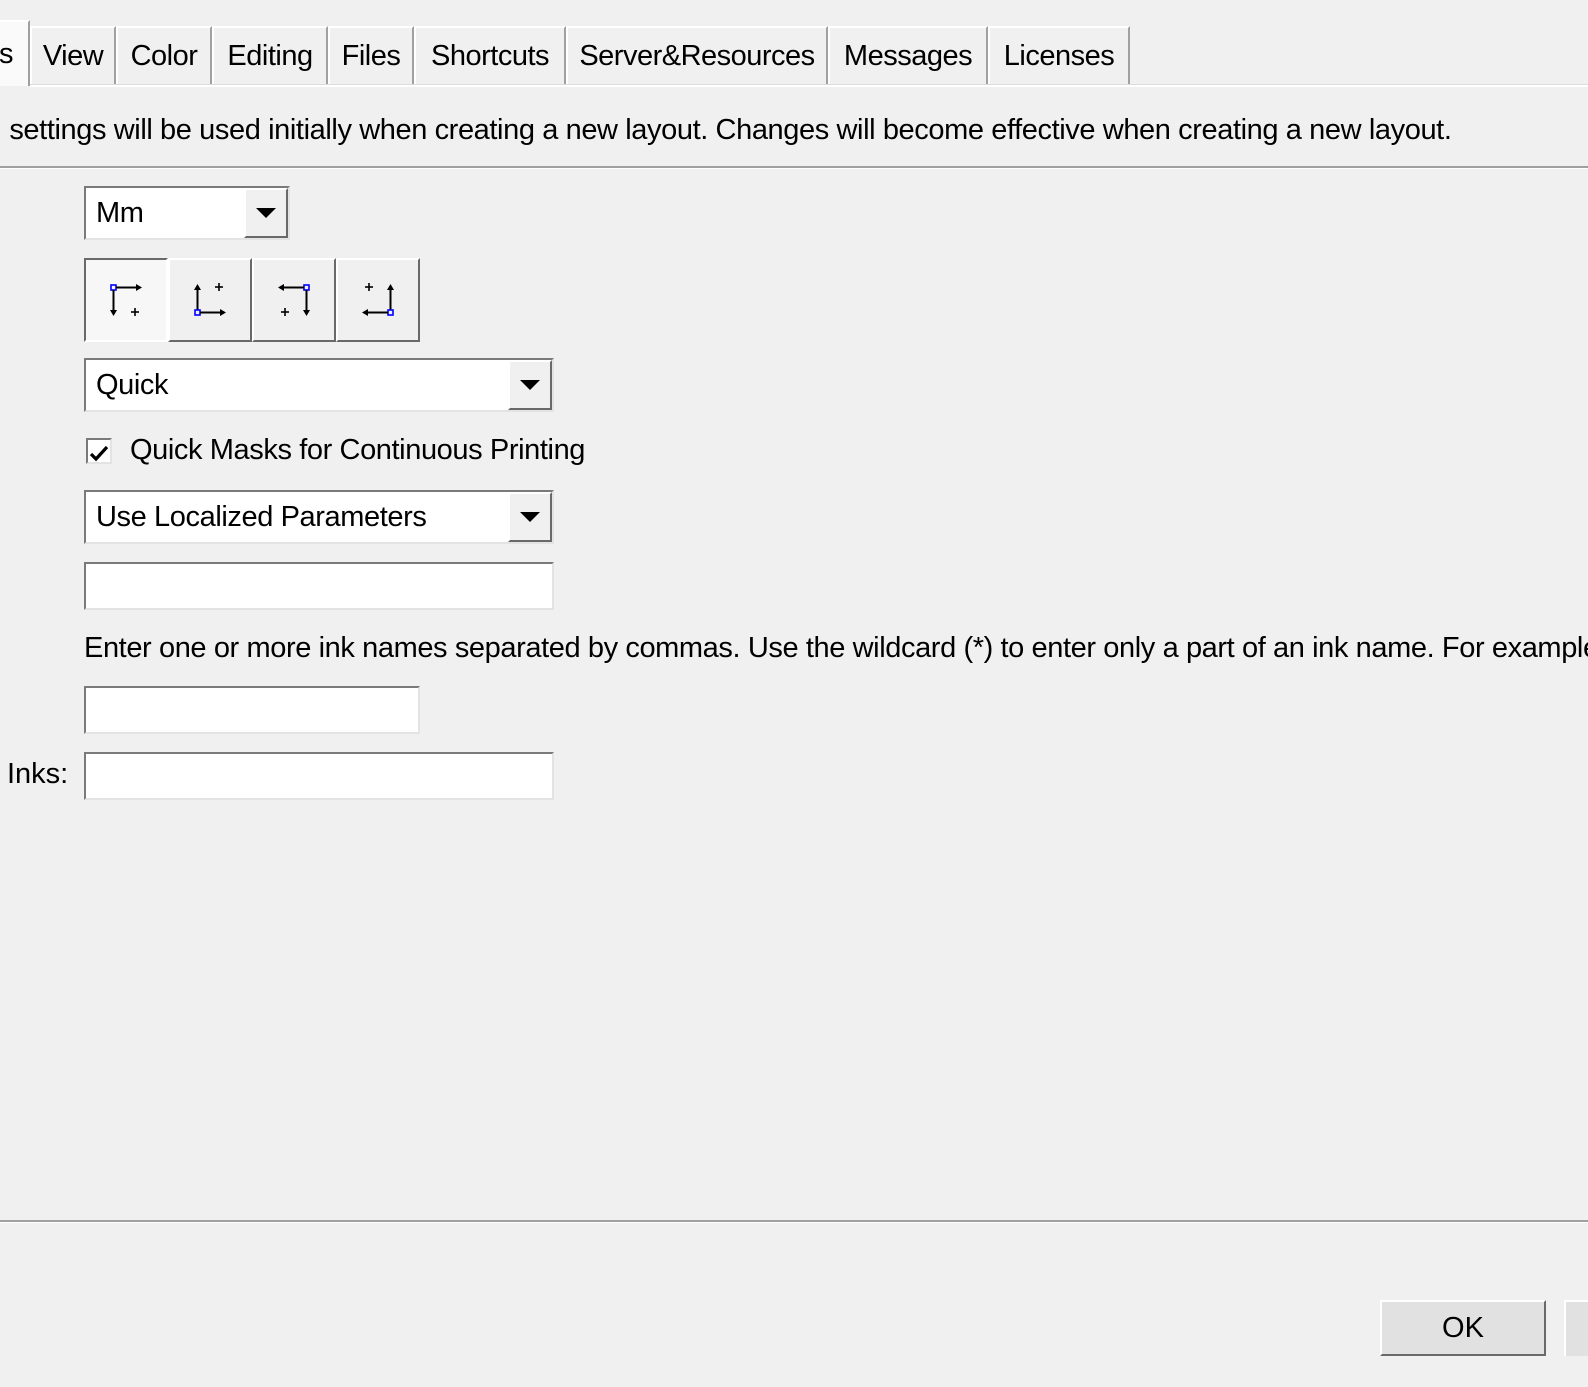 The height and width of the screenshot is (1387, 1588). I want to click on origin-bottom-right-icon, so click(378, 299).